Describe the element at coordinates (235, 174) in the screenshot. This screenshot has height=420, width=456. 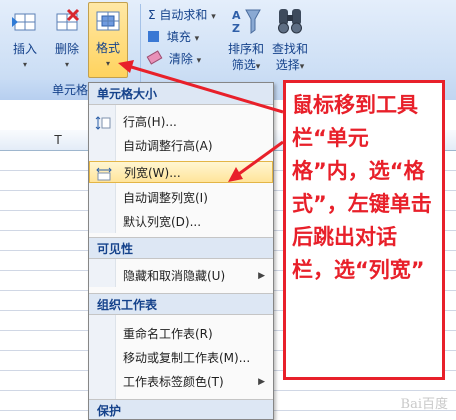
I see `arrow-head-column-width` at that location.